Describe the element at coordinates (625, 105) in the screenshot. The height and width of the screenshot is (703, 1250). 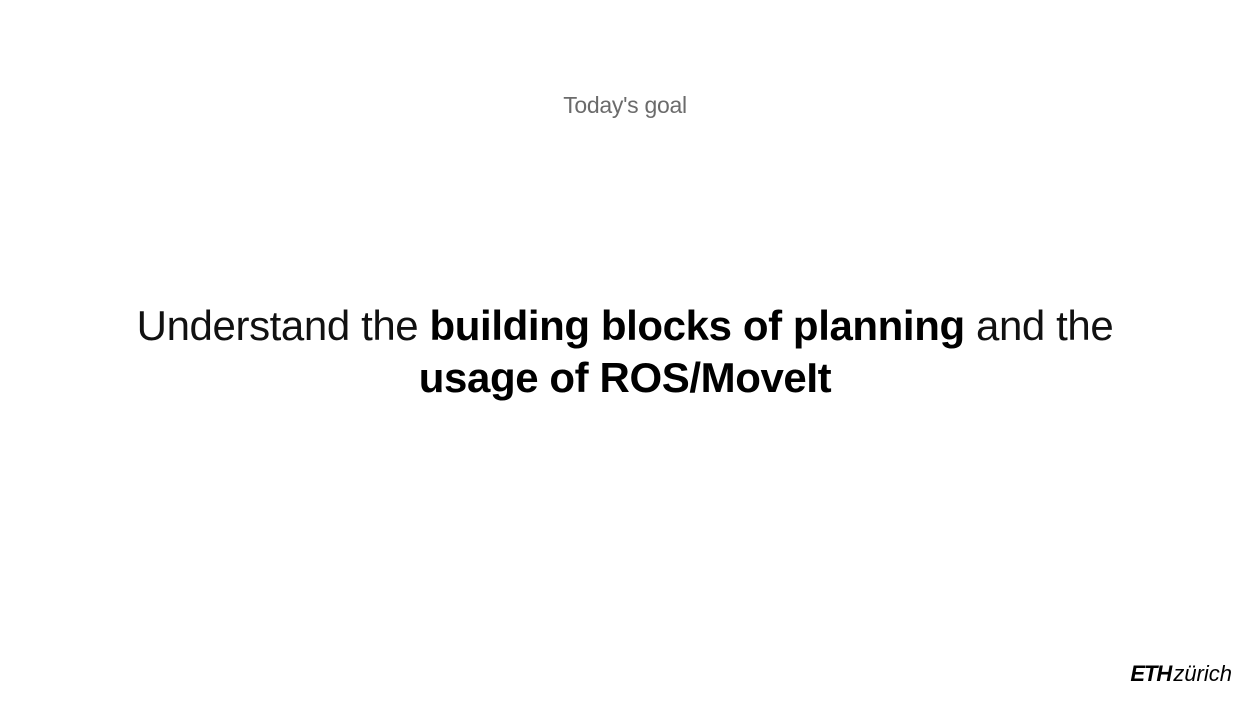
I see `slide-subtitle: Today's goal` at that location.